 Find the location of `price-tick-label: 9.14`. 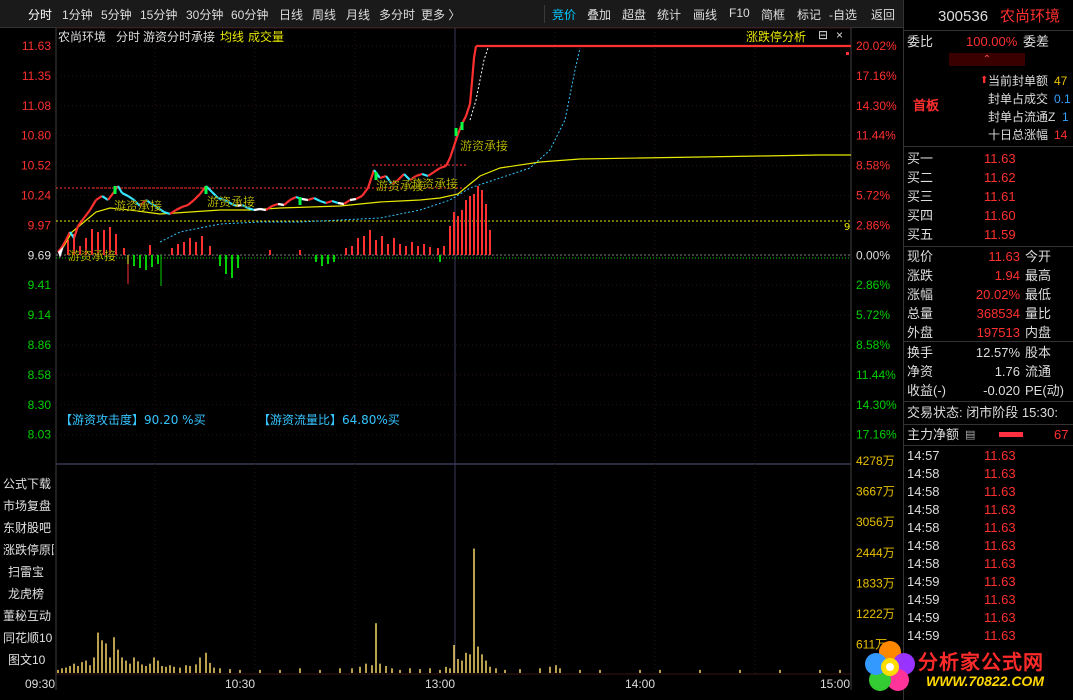

price-tick-label: 9.14 is located at coordinates (40, 315).